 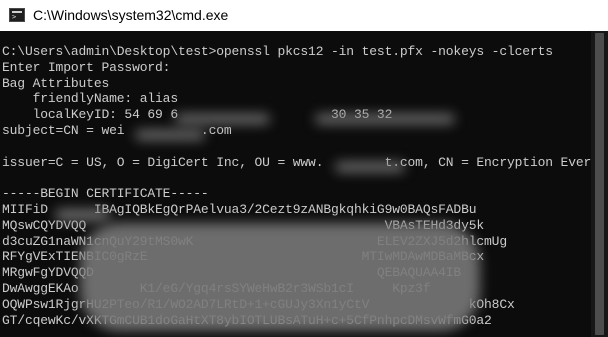 I want to click on cmd-icon: >, so click(x=17, y=15).